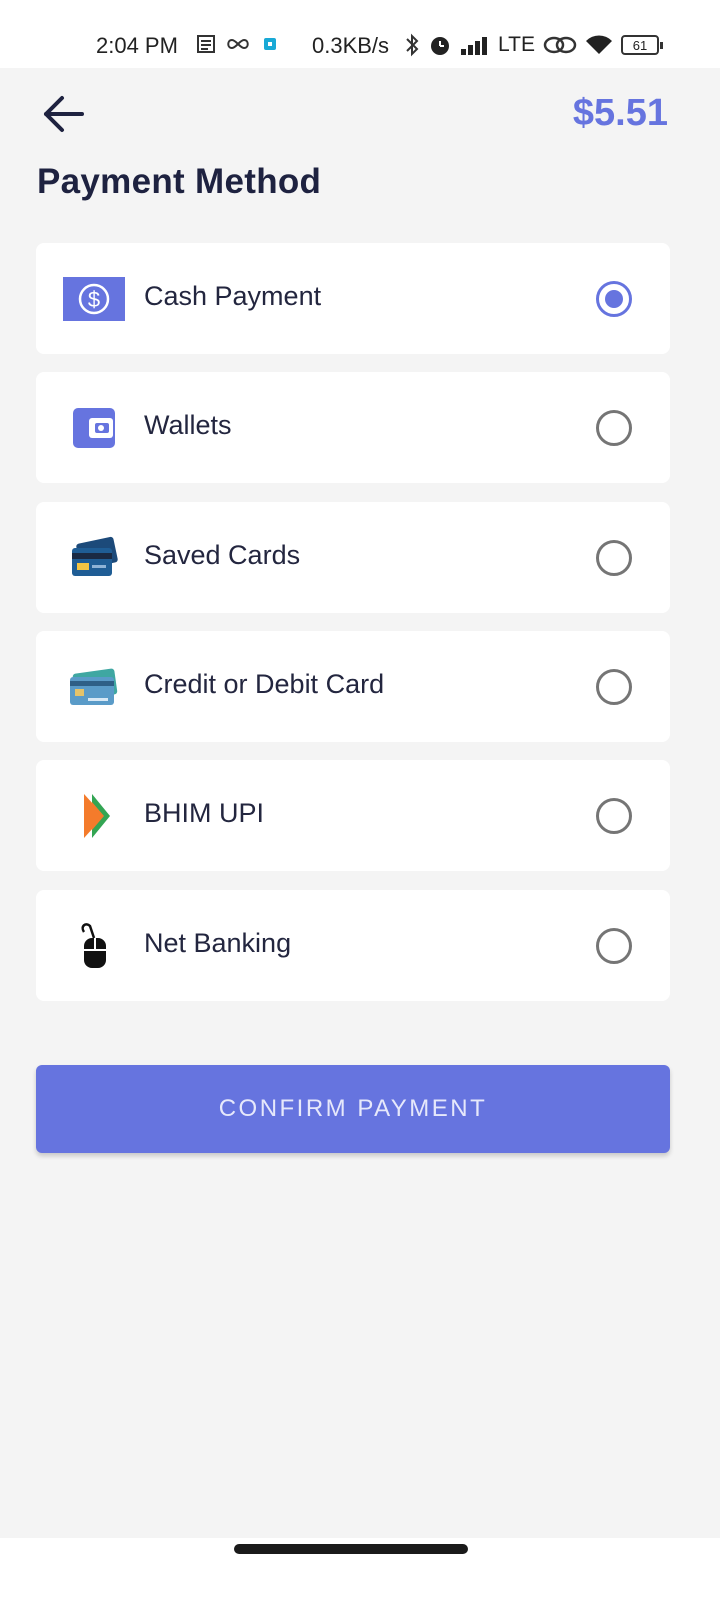 This screenshot has width=720, height=1600. What do you see at coordinates (351, 1549) in the screenshot?
I see `home-indicator` at bounding box center [351, 1549].